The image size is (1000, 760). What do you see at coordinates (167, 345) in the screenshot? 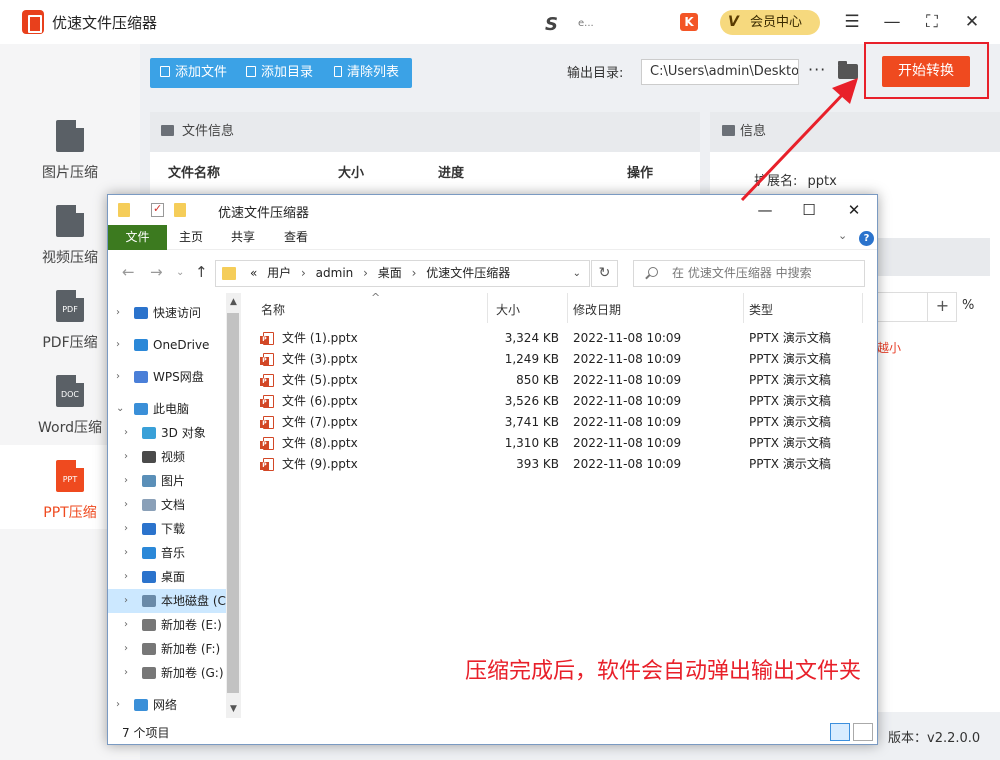
I see `nav-item: › OneDrive` at bounding box center [167, 345].